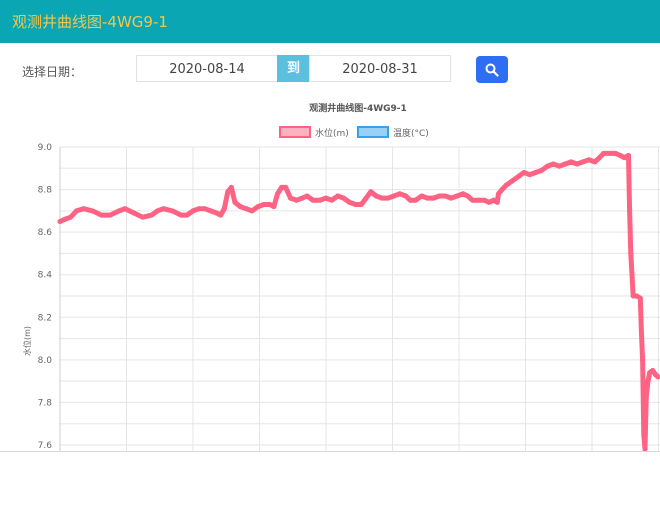  What do you see at coordinates (45, 233) in the screenshot?
I see `y-tick-label: 8.6` at bounding box center [45, 233].